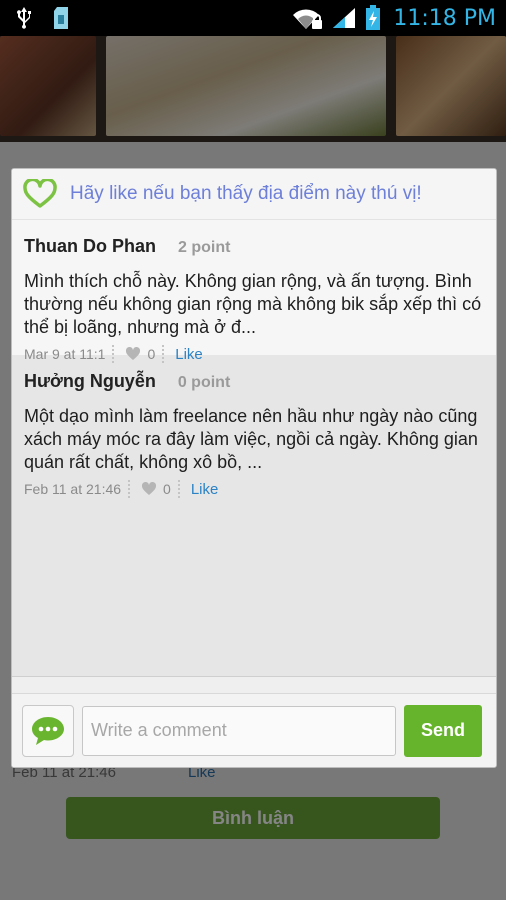 This screenshot has height=900, width=506. I want to click on comment-points: 0 point, so click(204, 382).